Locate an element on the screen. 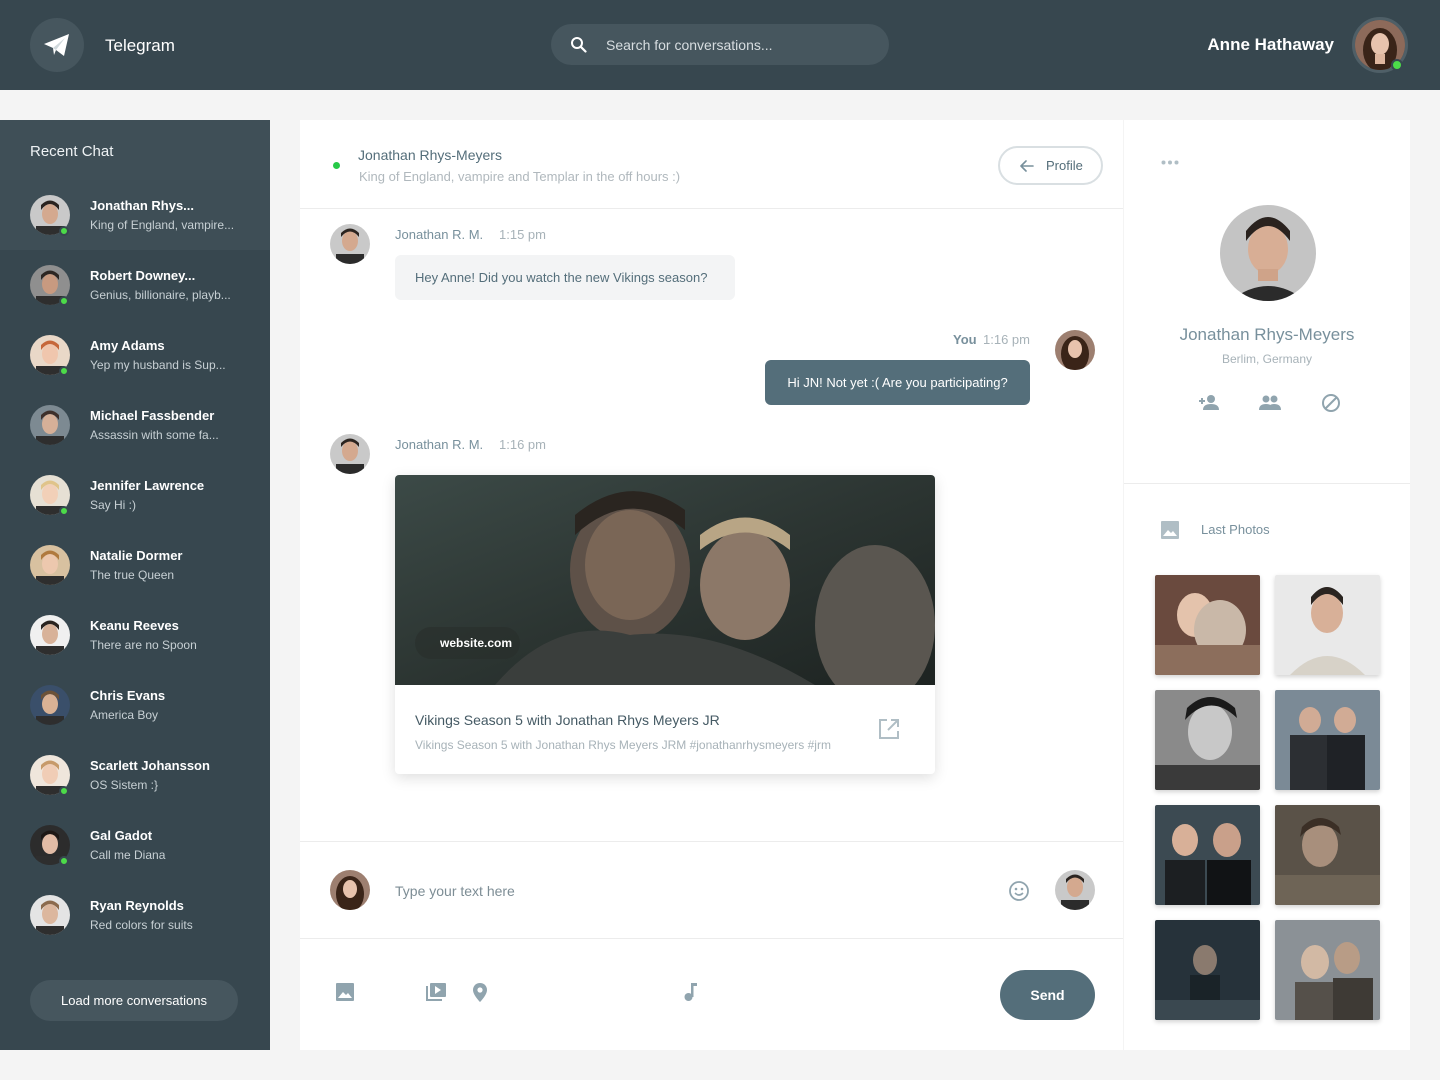 The width and height of the screenshot is (1440, 1080). send-button: Send is located at coordinates (1047, 995).